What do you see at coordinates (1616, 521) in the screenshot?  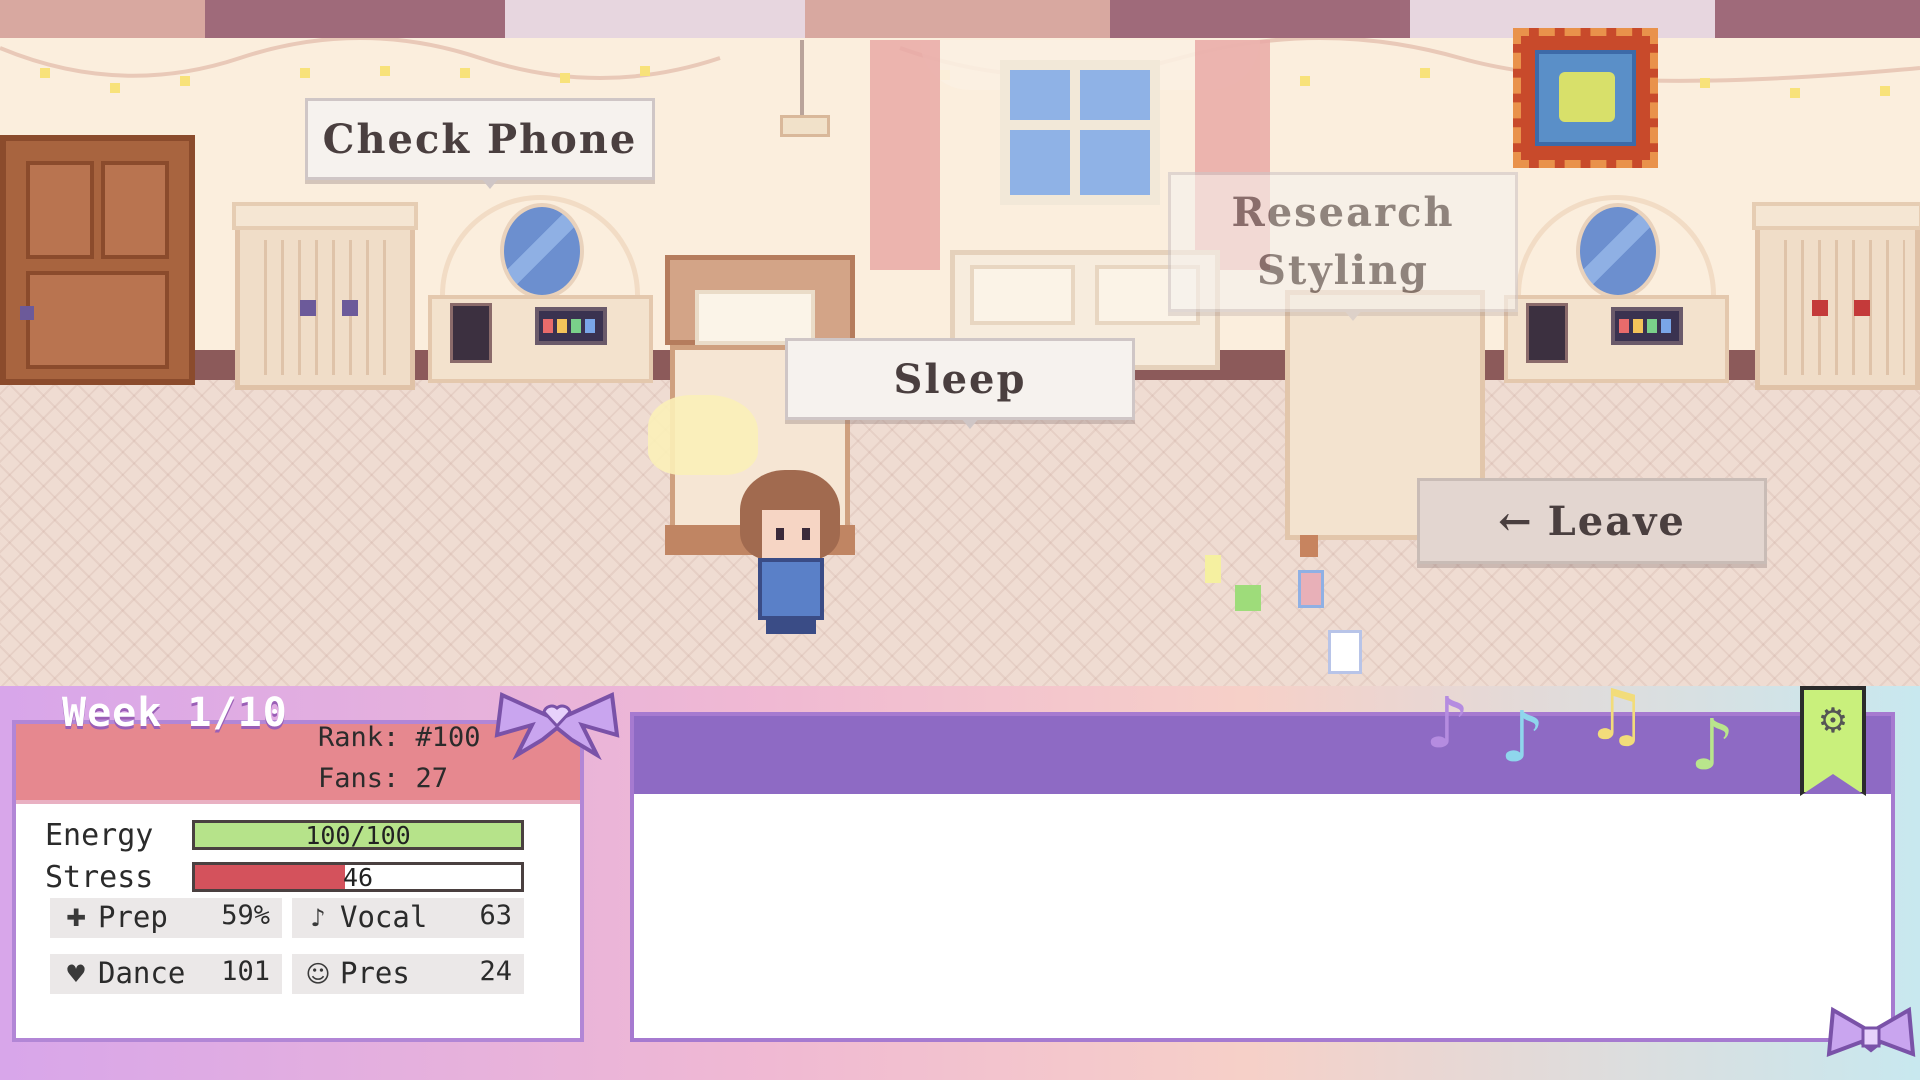 I see `leave-label: Leave` at bounding box center [1616, 521].